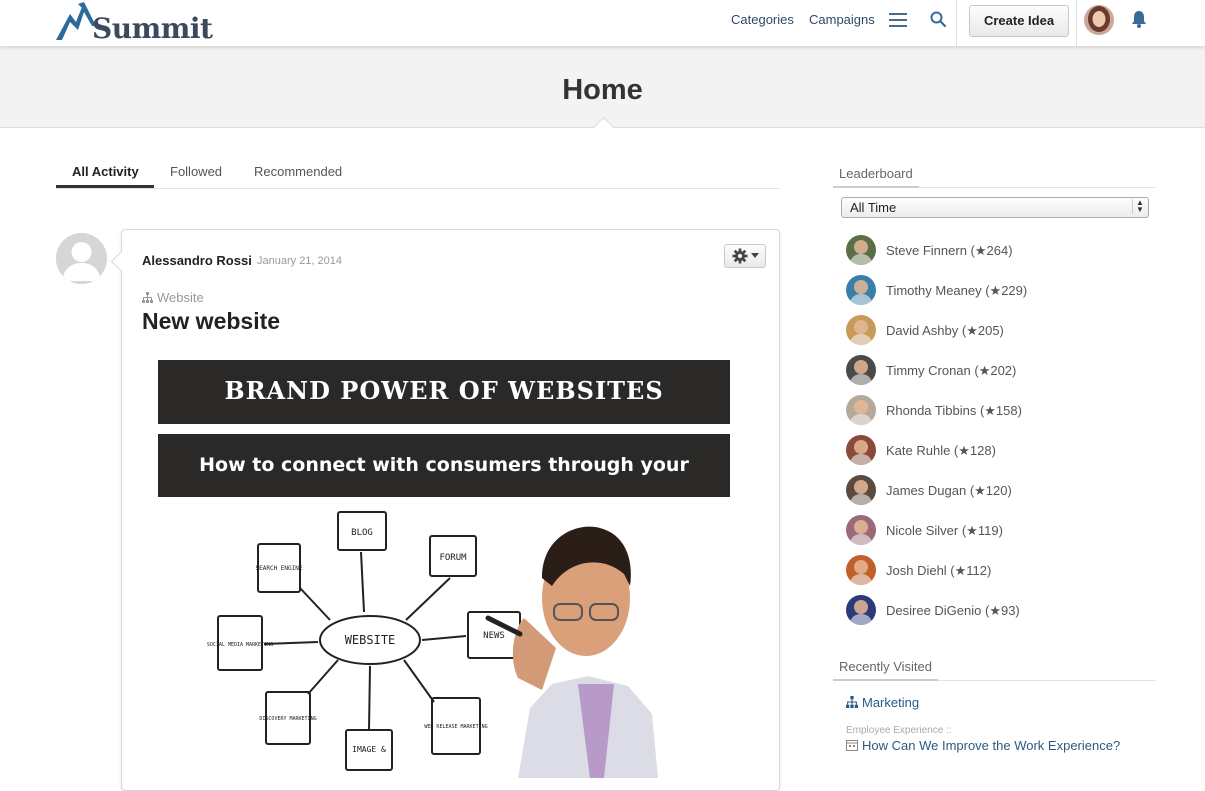  Describe the element at coordinates (995, 207) in the screenshot. I see `leaderboard-period-select: All Time ▲ ▼` at that location.